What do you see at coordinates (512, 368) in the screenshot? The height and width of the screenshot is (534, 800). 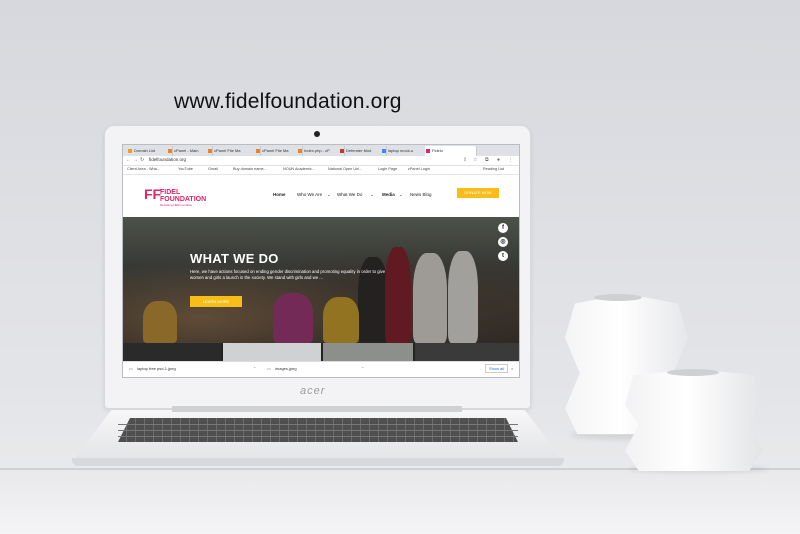 I see `close-icon: ×` at bounding box center [512, 368].